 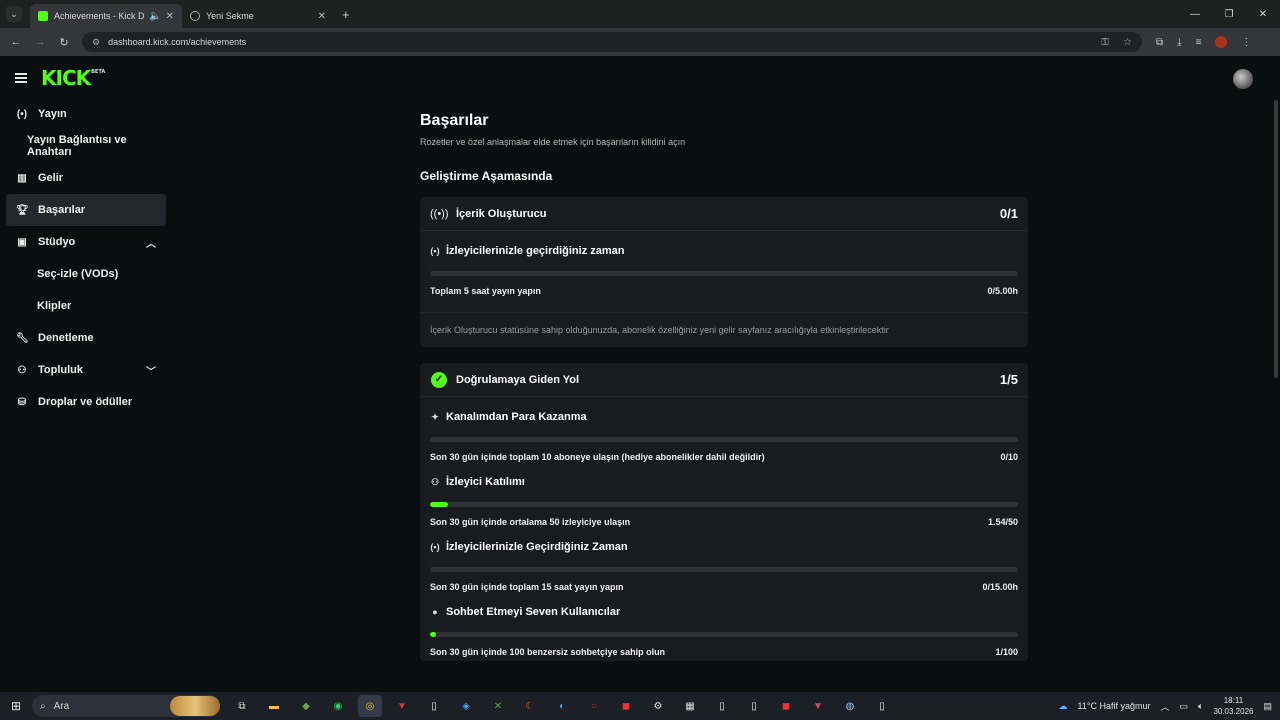 What do you see at coordinates (658, 706) in the screenshot?
I see `settings-icon: ⚙` at bounding box center [658, 706].